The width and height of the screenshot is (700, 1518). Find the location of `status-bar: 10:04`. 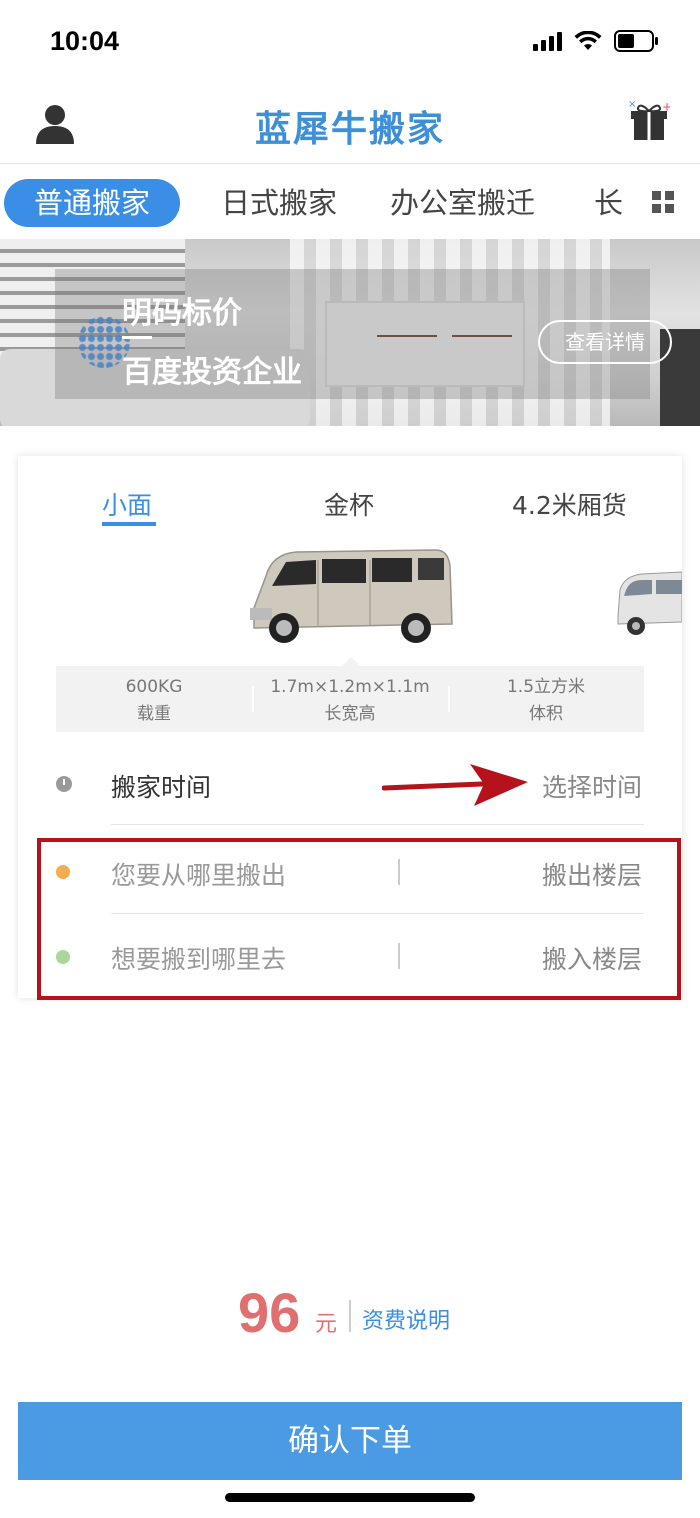

status-bar: 10:04 is located at coordinates (350, 43).